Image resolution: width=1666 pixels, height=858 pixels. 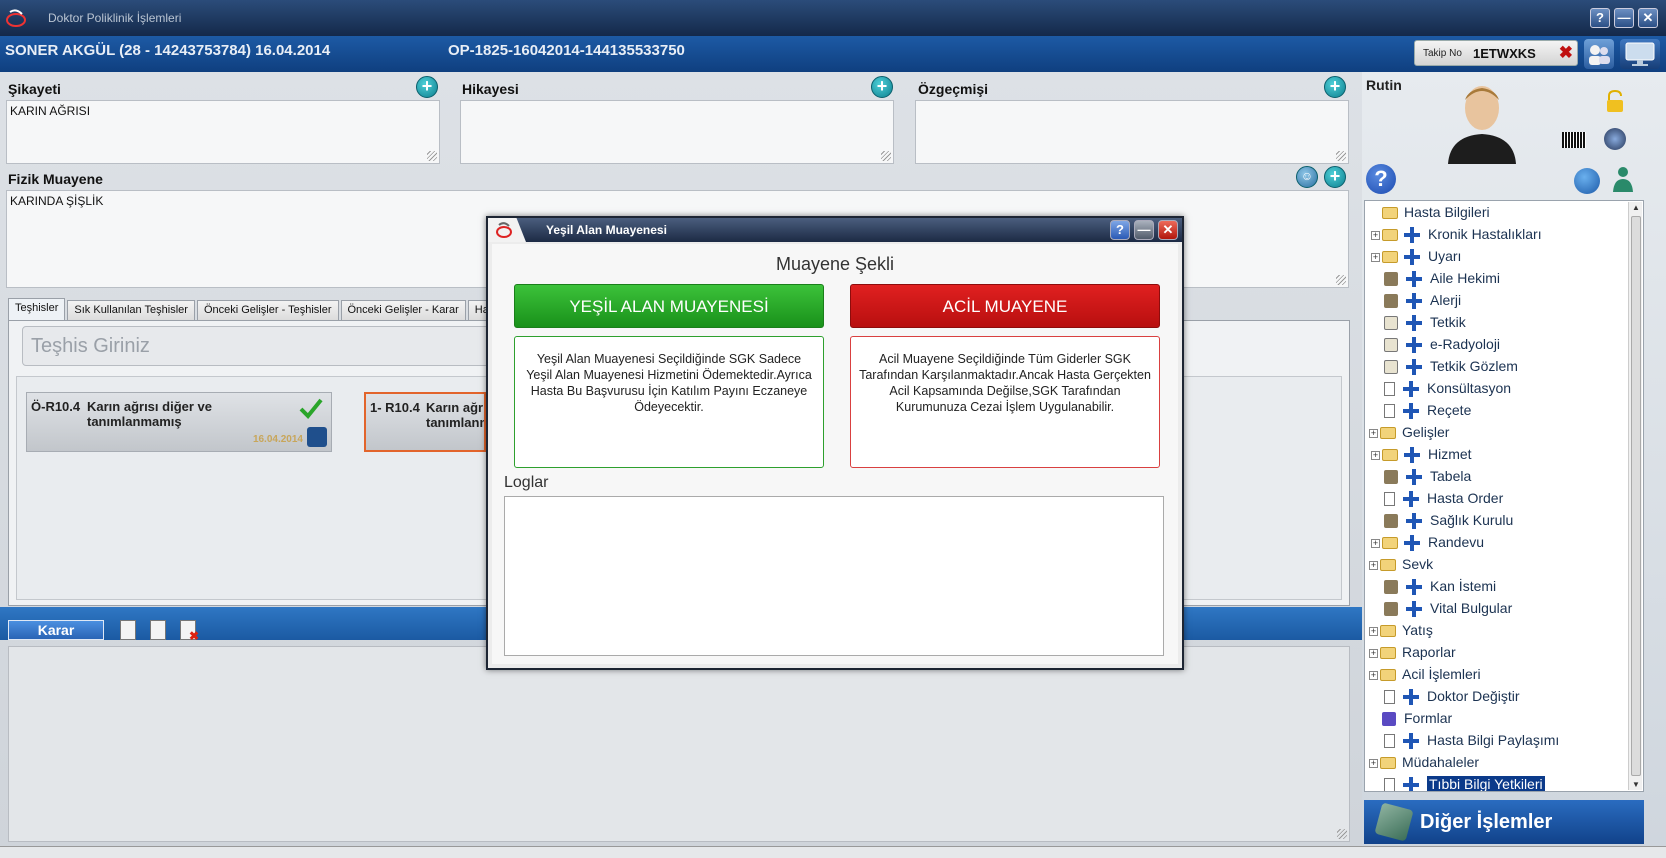 What do you see at coordinates (1437, 498) in the screenshot?
I see `tree-item: Hasta Order` at bounding box center [1437, 498].